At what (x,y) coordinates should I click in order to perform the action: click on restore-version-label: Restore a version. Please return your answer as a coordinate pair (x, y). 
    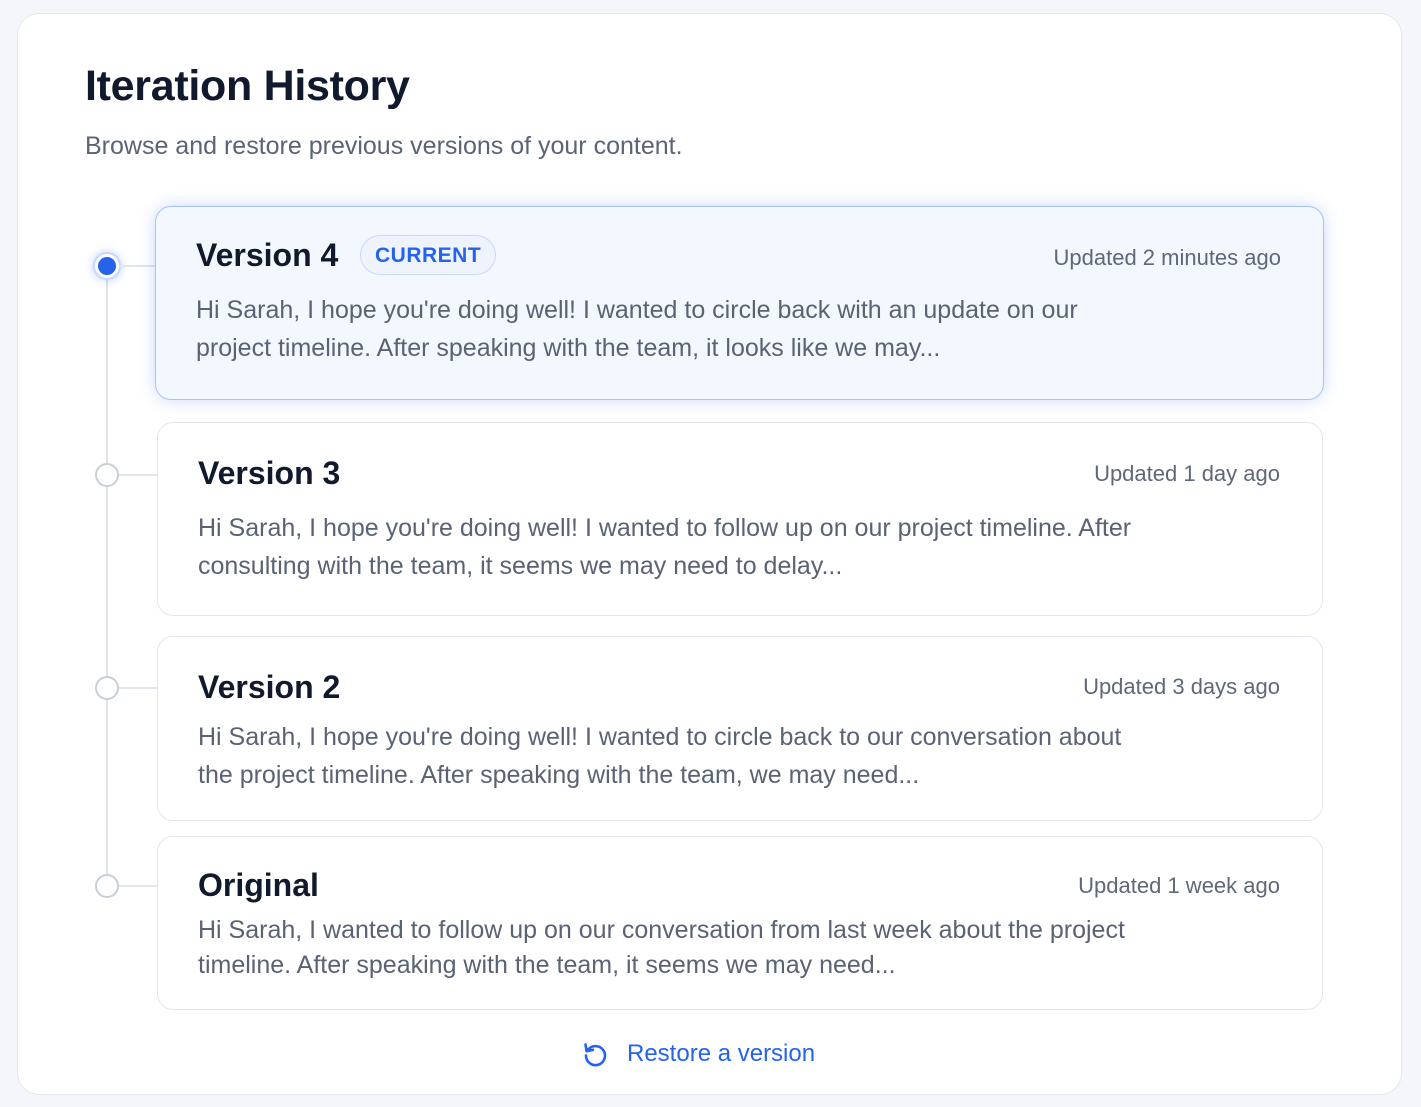
    Looking at the image, I should click on (721, 1053).